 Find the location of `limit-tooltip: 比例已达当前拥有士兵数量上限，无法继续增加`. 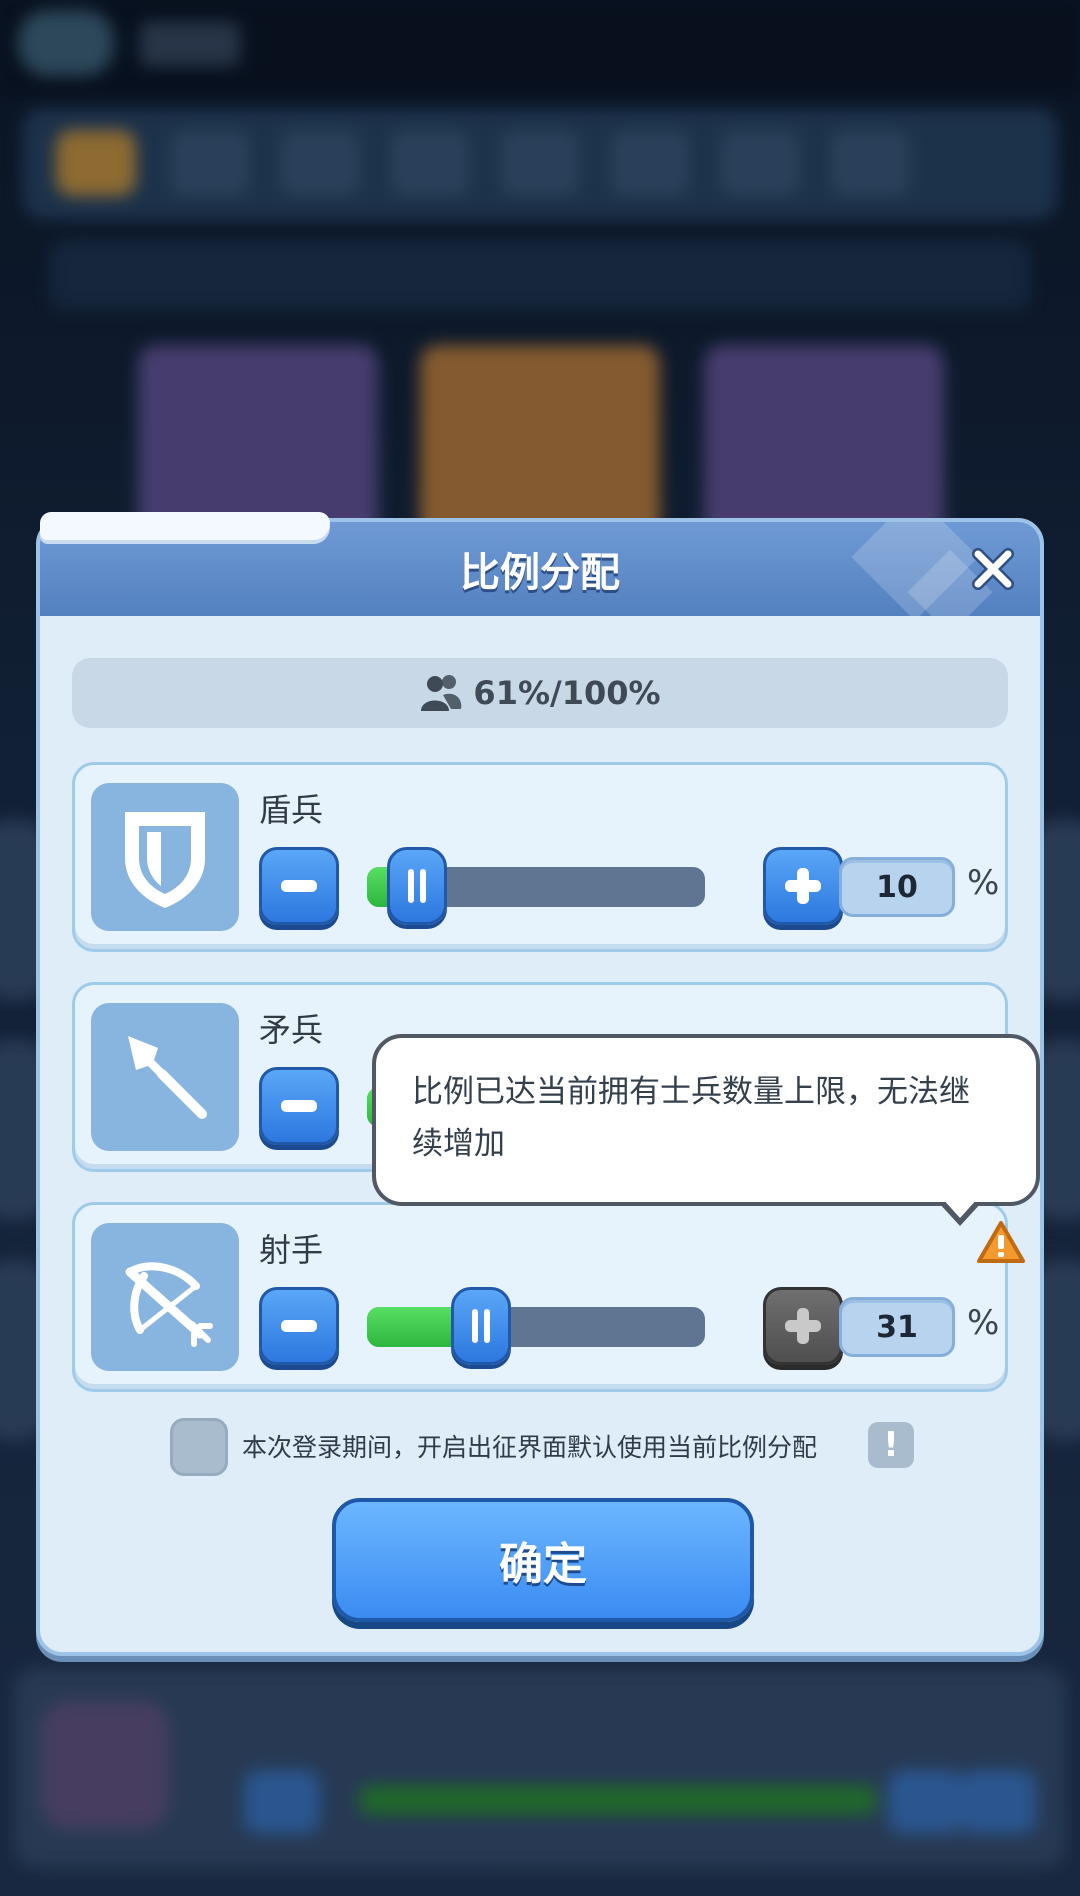

limit-tooltip: 比例已达当前拥有士兵数量上限，无法继续增加 is located at coordinates (706, 1120).